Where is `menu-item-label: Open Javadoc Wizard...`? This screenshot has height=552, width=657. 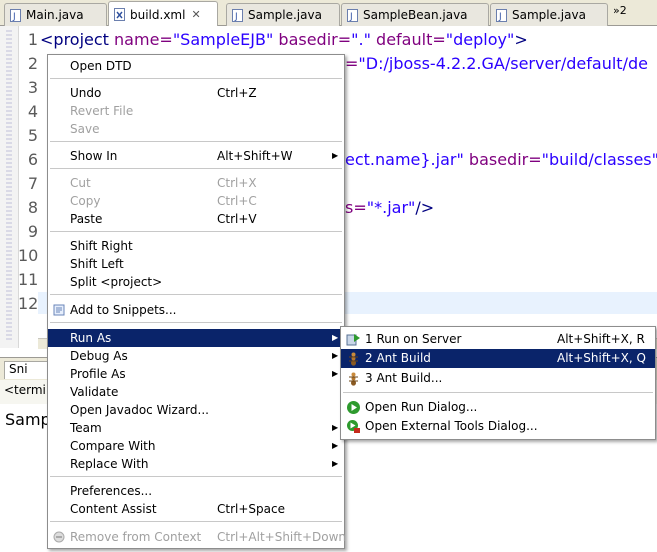
menu-item-label: Open Javadoc Wizard... is located at coordinates (139, 410).